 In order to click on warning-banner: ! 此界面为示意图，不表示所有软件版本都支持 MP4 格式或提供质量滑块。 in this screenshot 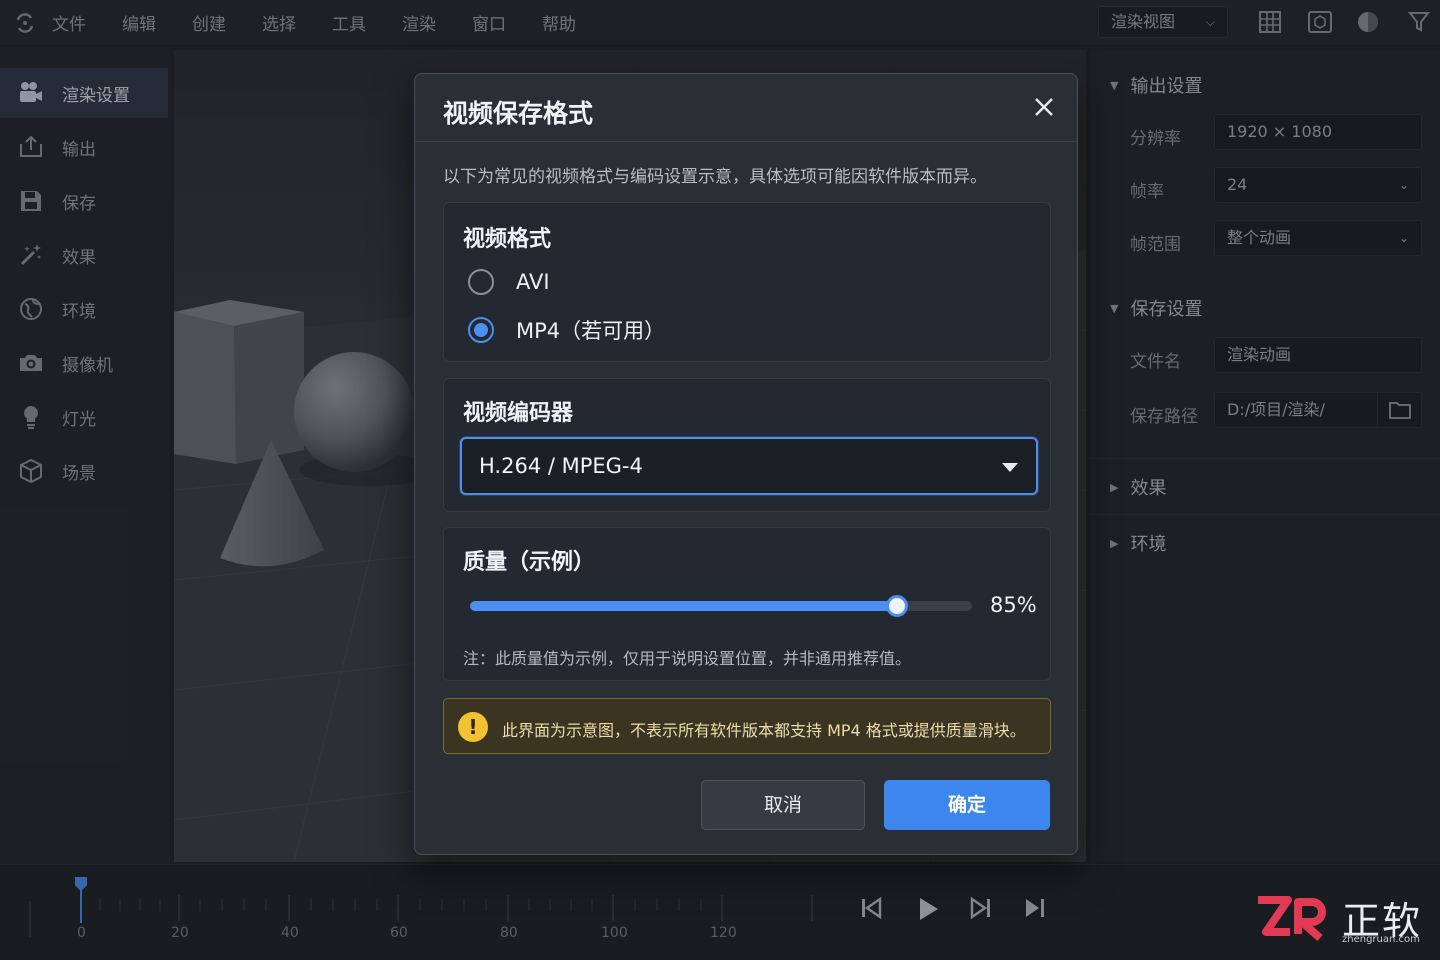, I will do `click(747, 726)`.